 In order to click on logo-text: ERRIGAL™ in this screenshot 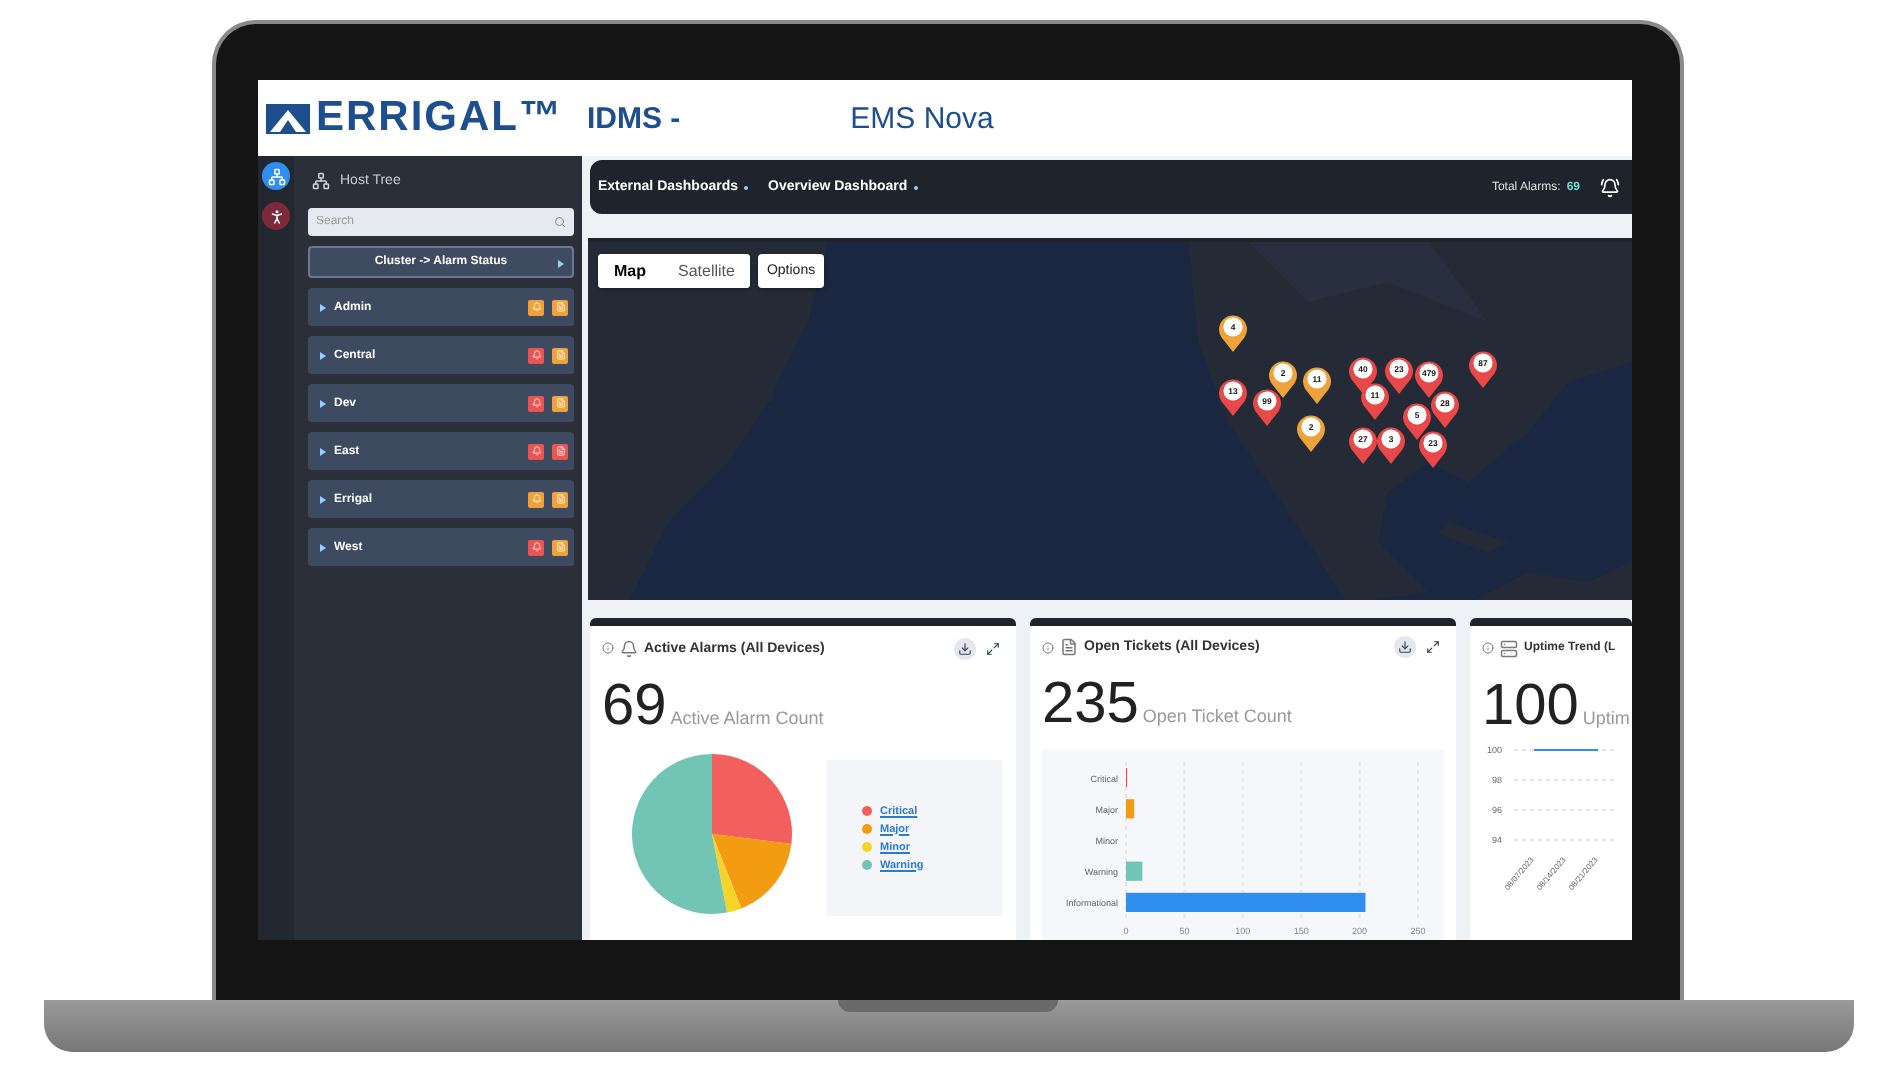, I will do `click(439, 118)`.